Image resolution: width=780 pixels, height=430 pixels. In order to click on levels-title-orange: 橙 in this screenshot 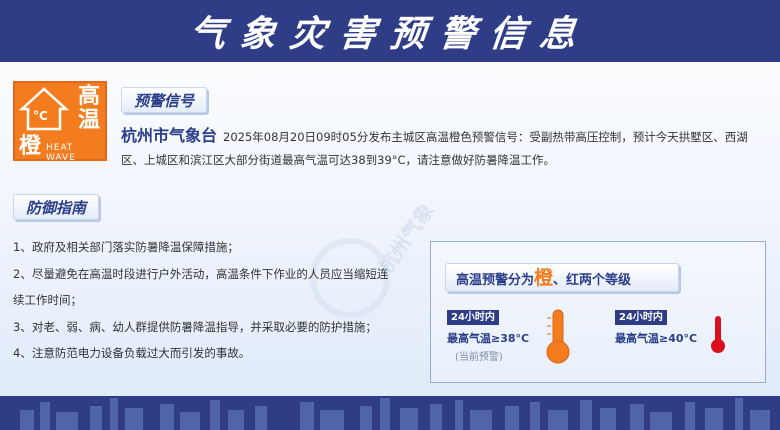, I will do `click(544, 278)`.